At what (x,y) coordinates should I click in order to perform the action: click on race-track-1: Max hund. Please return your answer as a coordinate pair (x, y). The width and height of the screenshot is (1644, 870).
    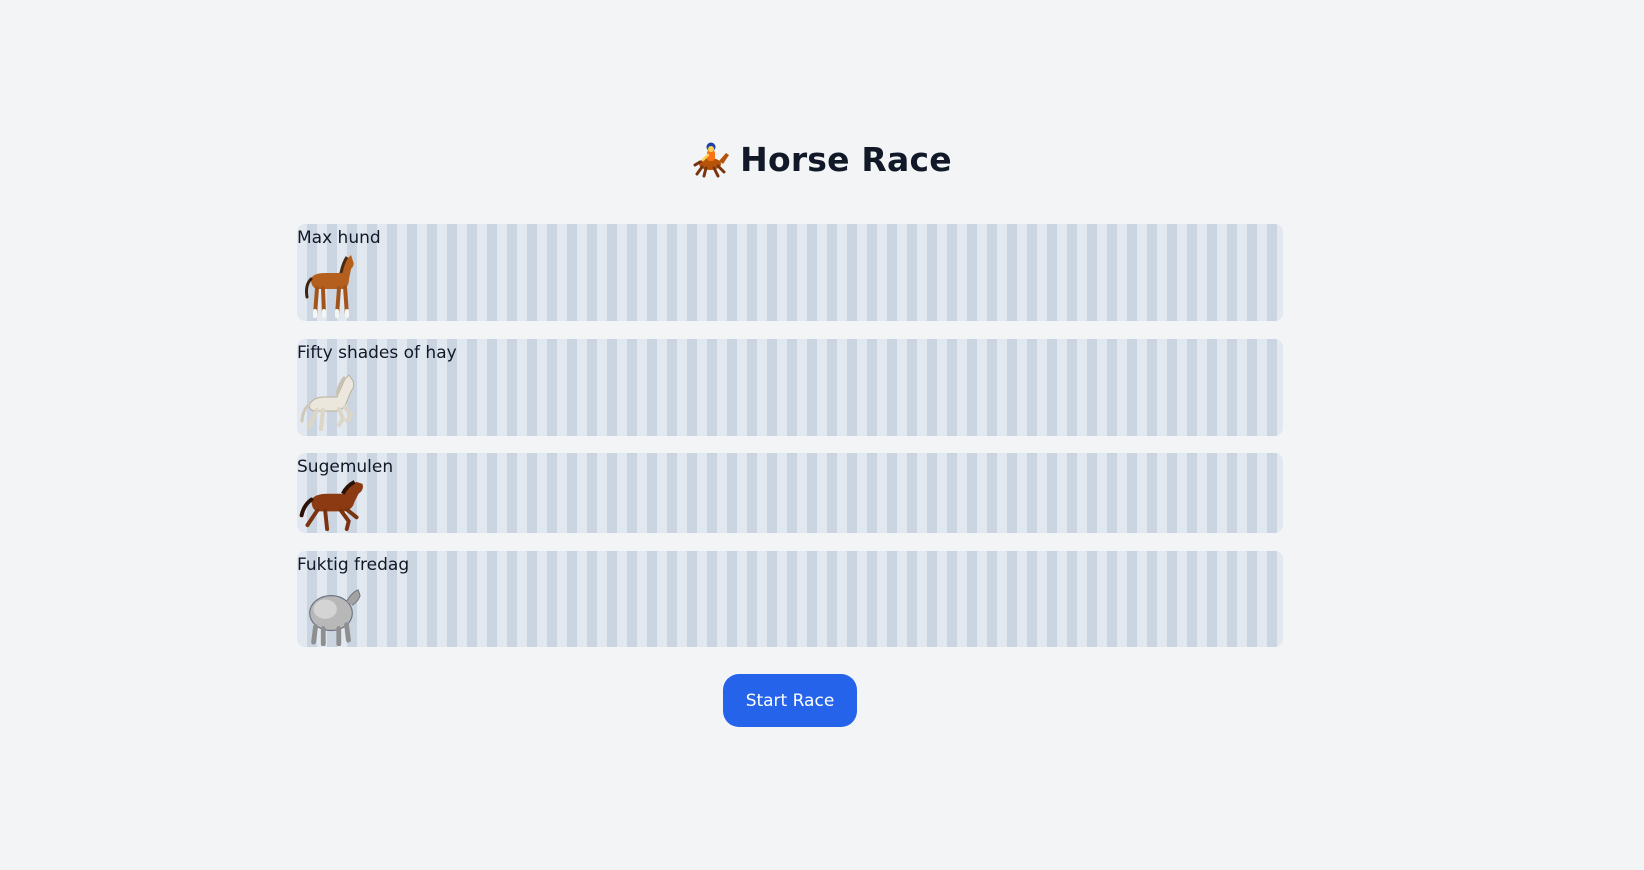
    Looking at the image, I should click on (790, 272).